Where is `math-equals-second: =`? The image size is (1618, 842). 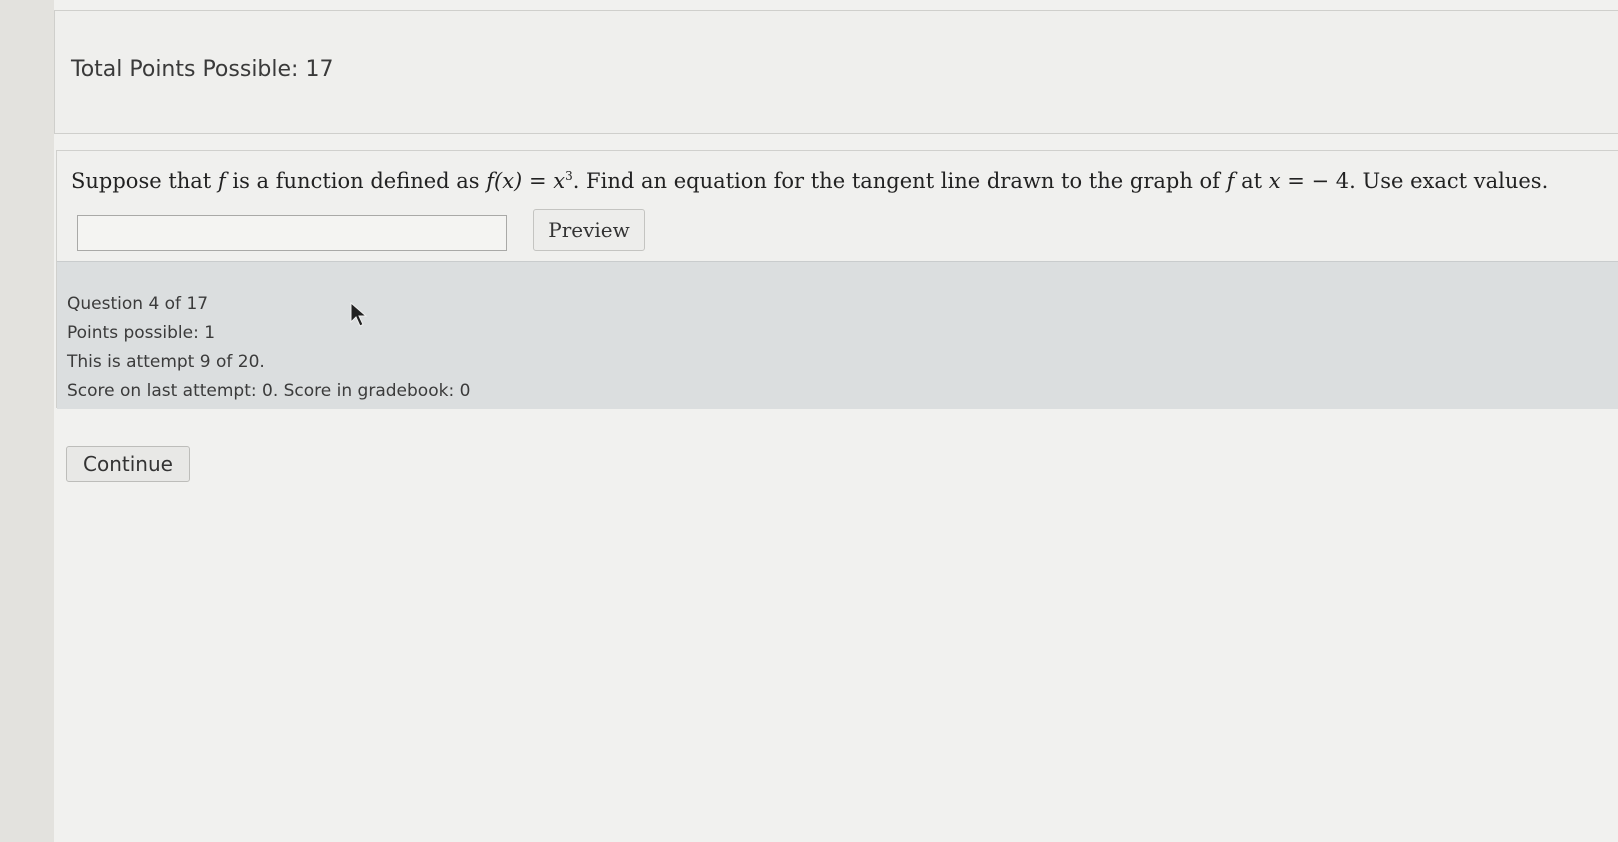 math-equals-second: = is located at coordinates (1296, 181).